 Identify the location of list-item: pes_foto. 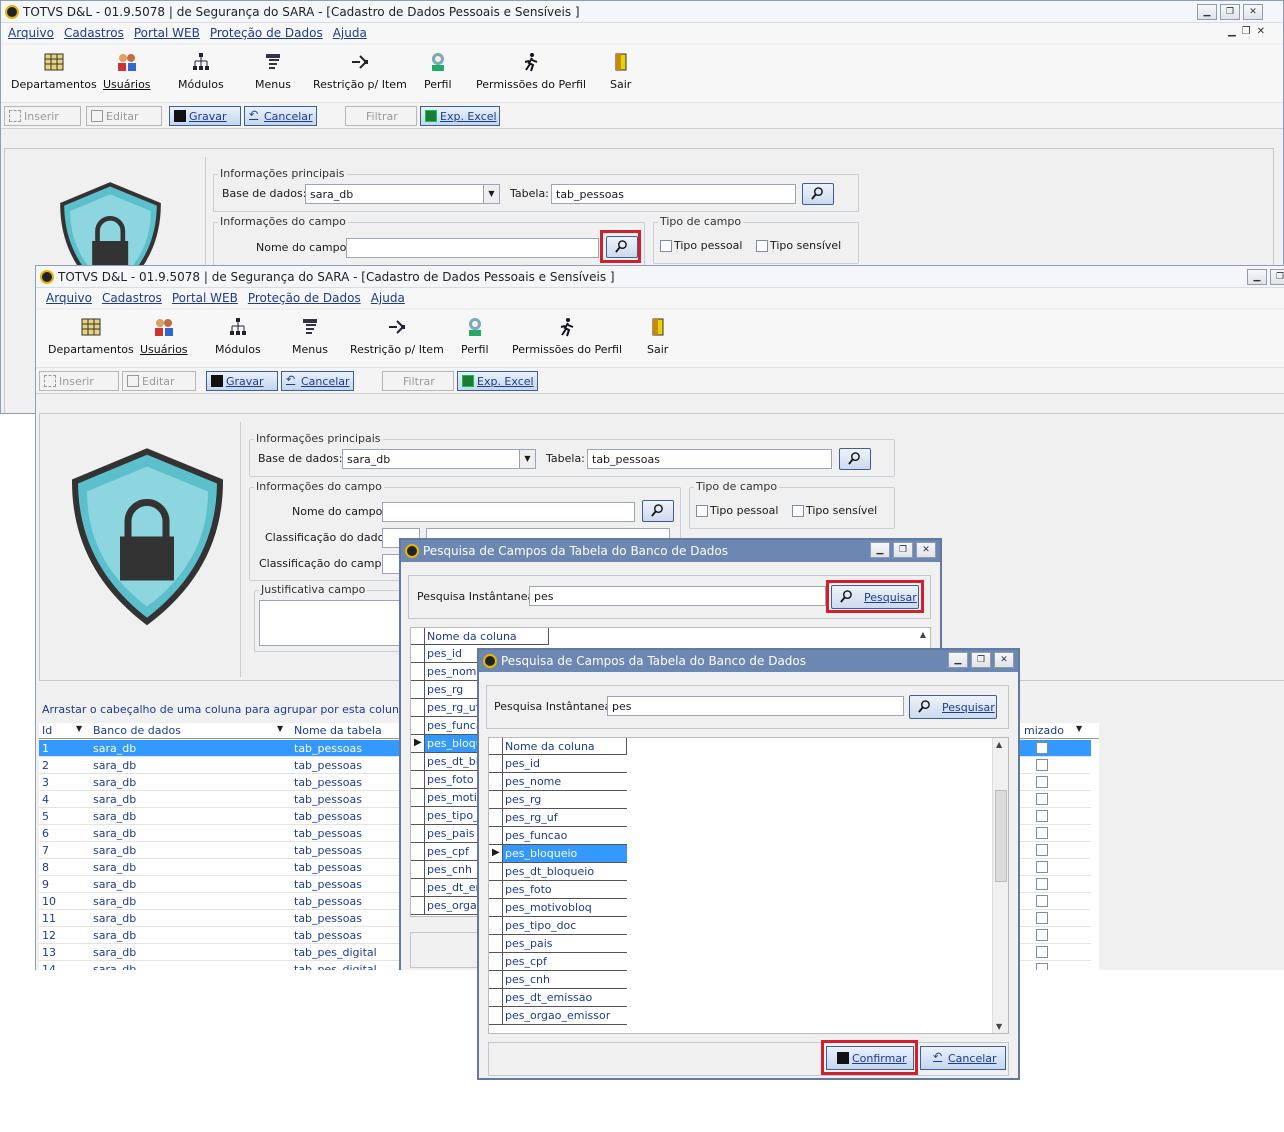
(565, 890).